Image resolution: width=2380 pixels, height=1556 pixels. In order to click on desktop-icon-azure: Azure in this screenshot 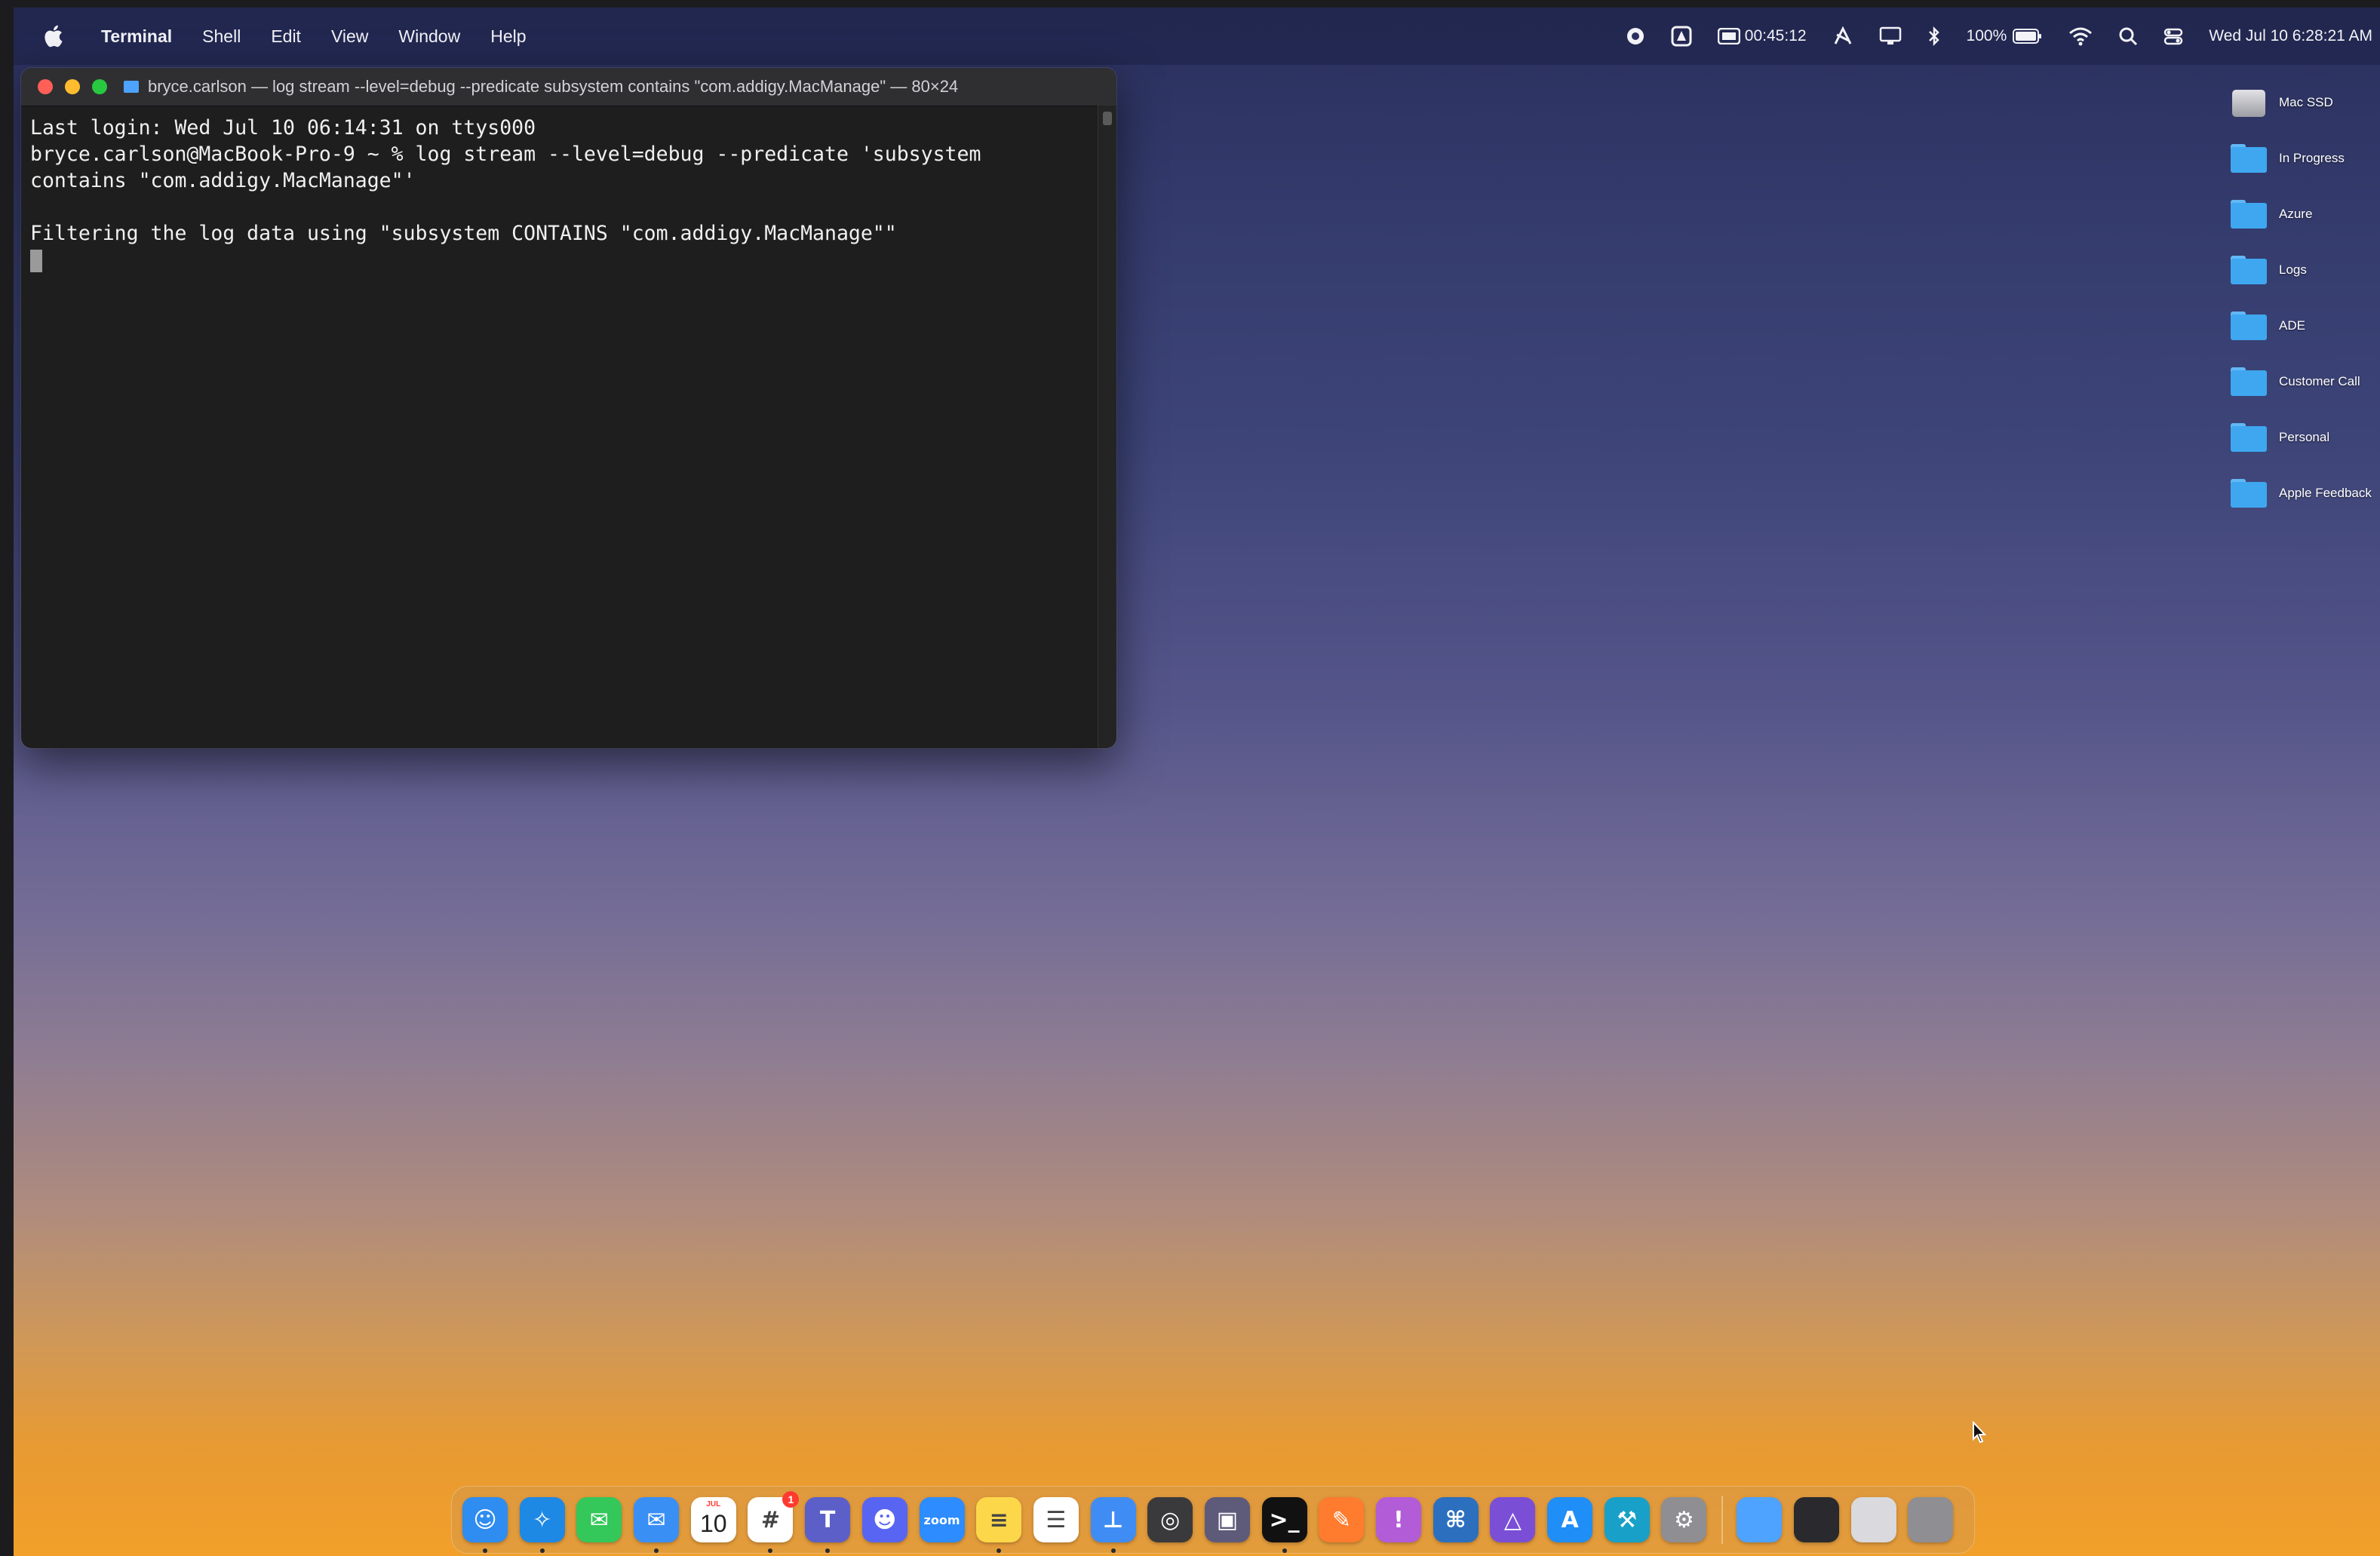, I will do `click(2304, 214)`.